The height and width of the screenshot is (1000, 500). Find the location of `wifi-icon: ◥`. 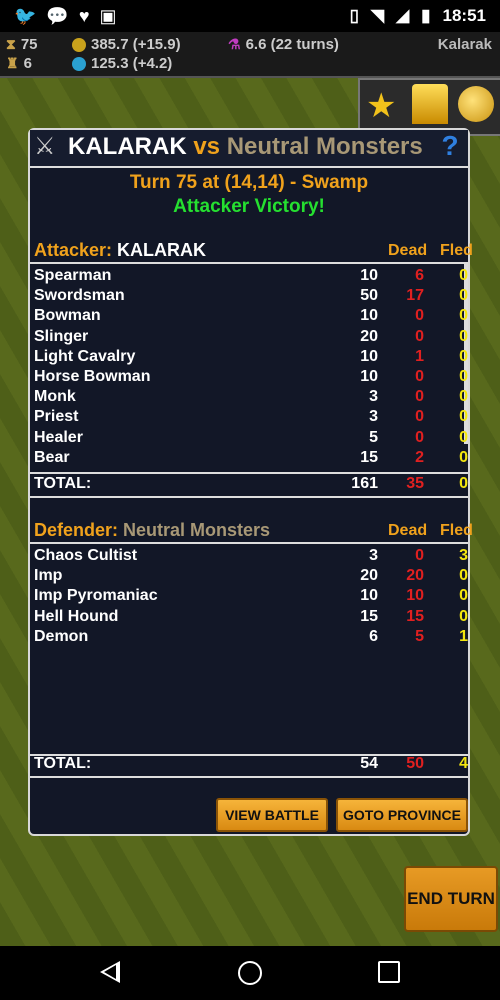

wifi-icon: ◥ is located at coordinates (378, 15).